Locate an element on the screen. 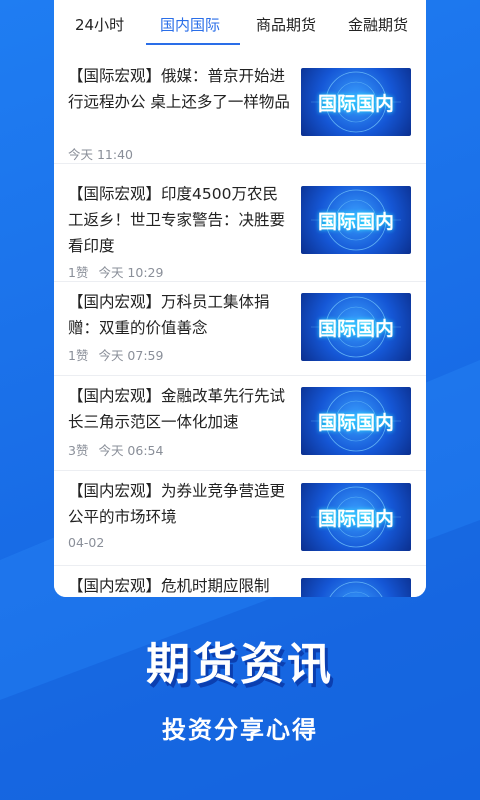 Image resolution: width=480 pixels, height=800 pixels. promo-headline: 期货资讯 is located at coordinates (240, 664).